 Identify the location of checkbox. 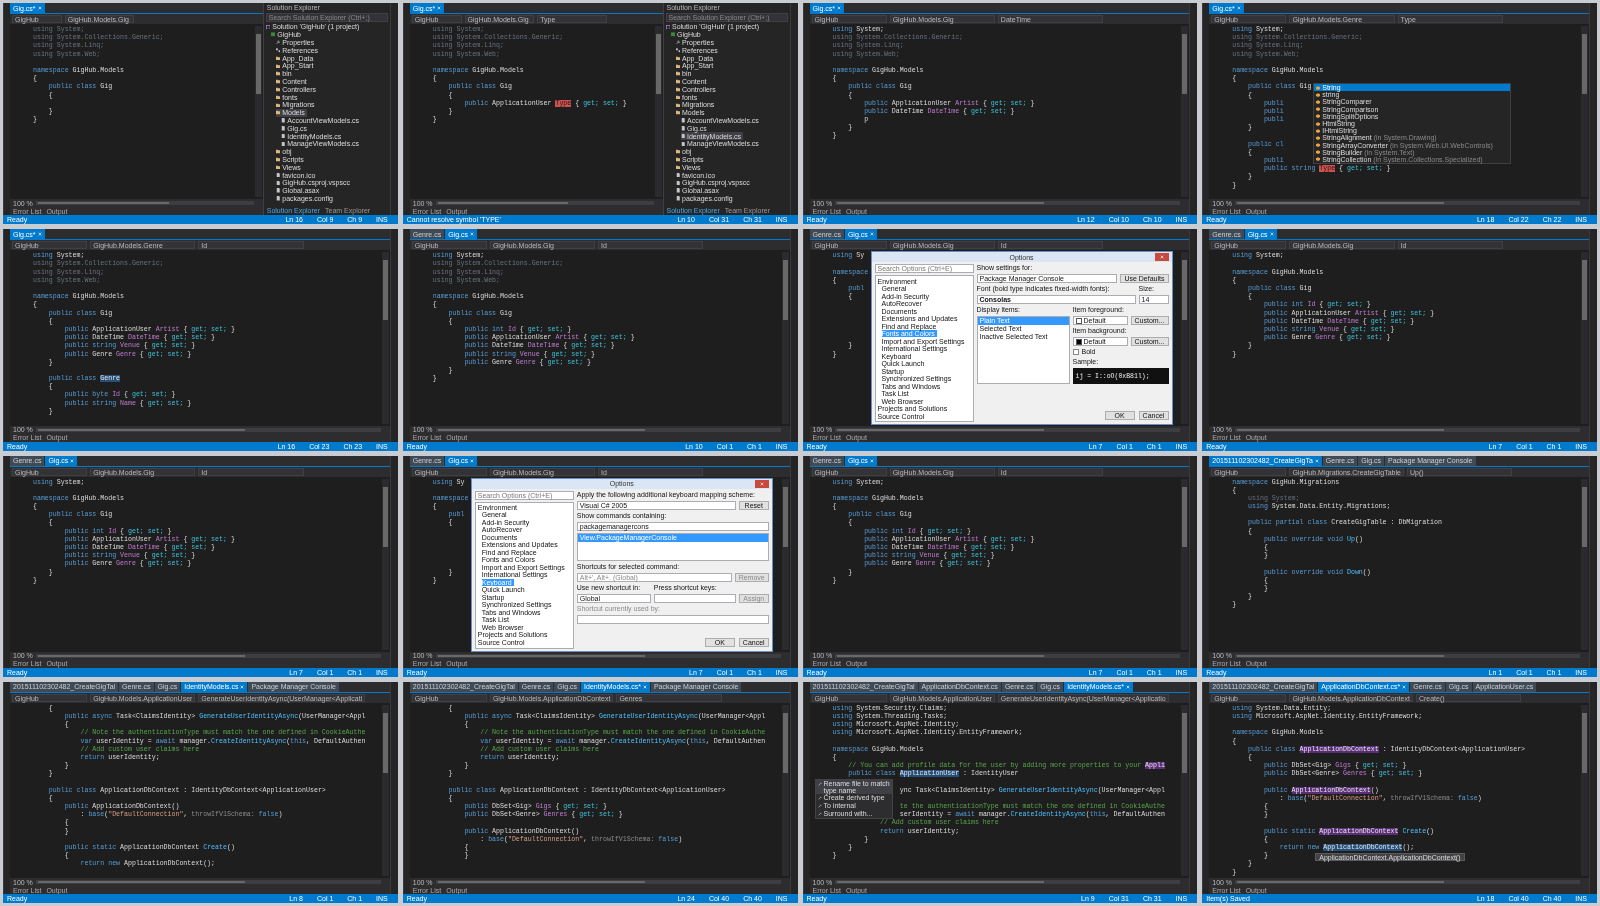
(1075, 352).